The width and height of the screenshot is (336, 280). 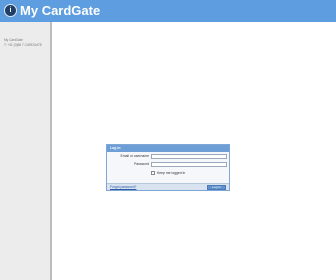 What do you see at coordinates (26, 151) in the screenshot?
I see `sidebar: My CardGate T: +31 (0)88 7 CARDGATE` at bounding box center [26, 151].